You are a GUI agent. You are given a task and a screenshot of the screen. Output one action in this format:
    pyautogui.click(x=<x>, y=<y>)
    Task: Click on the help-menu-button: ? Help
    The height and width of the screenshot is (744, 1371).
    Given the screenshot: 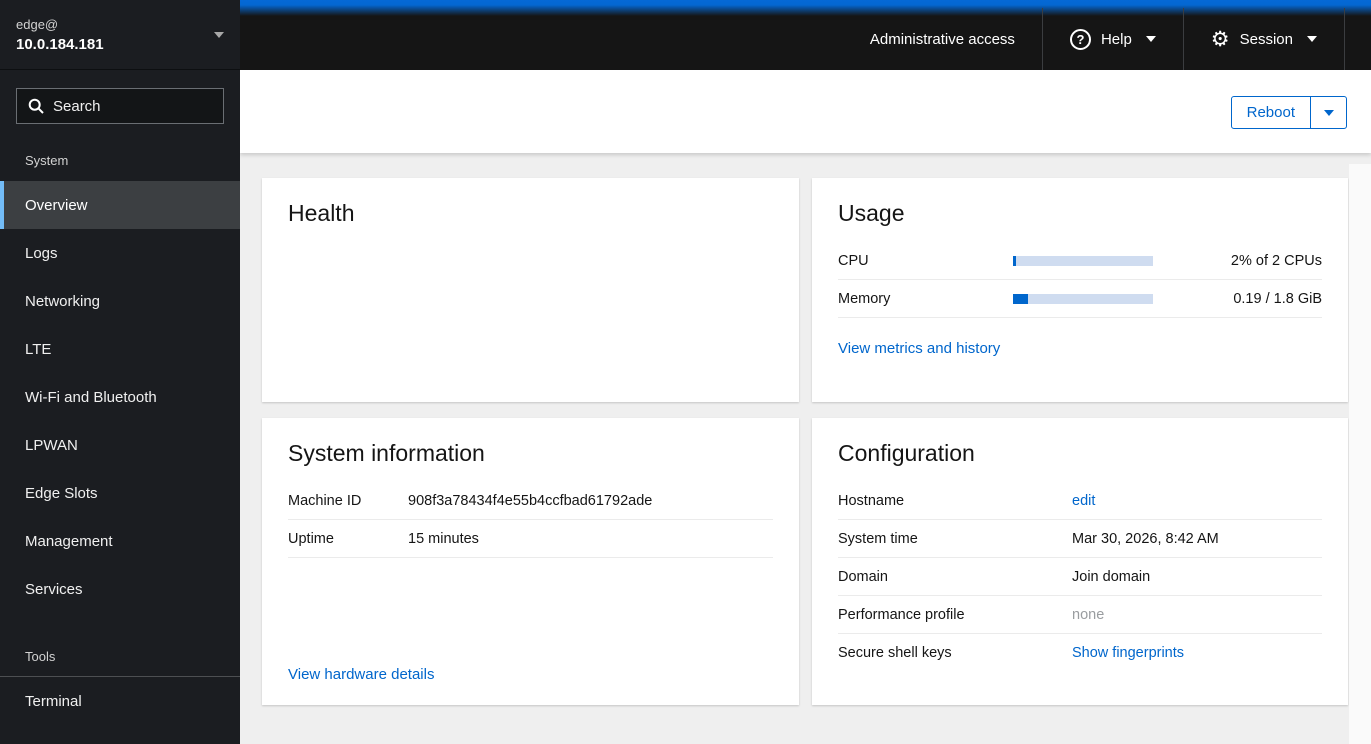 What is the action you would take?
    pyautogui.click(x=1113, y=39)
    